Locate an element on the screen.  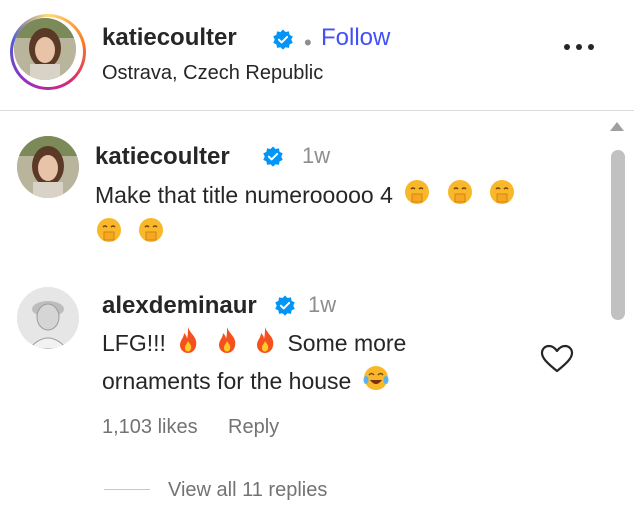
comment-text: Make that title numerooooo 4 is located at coordinates (345, 216).